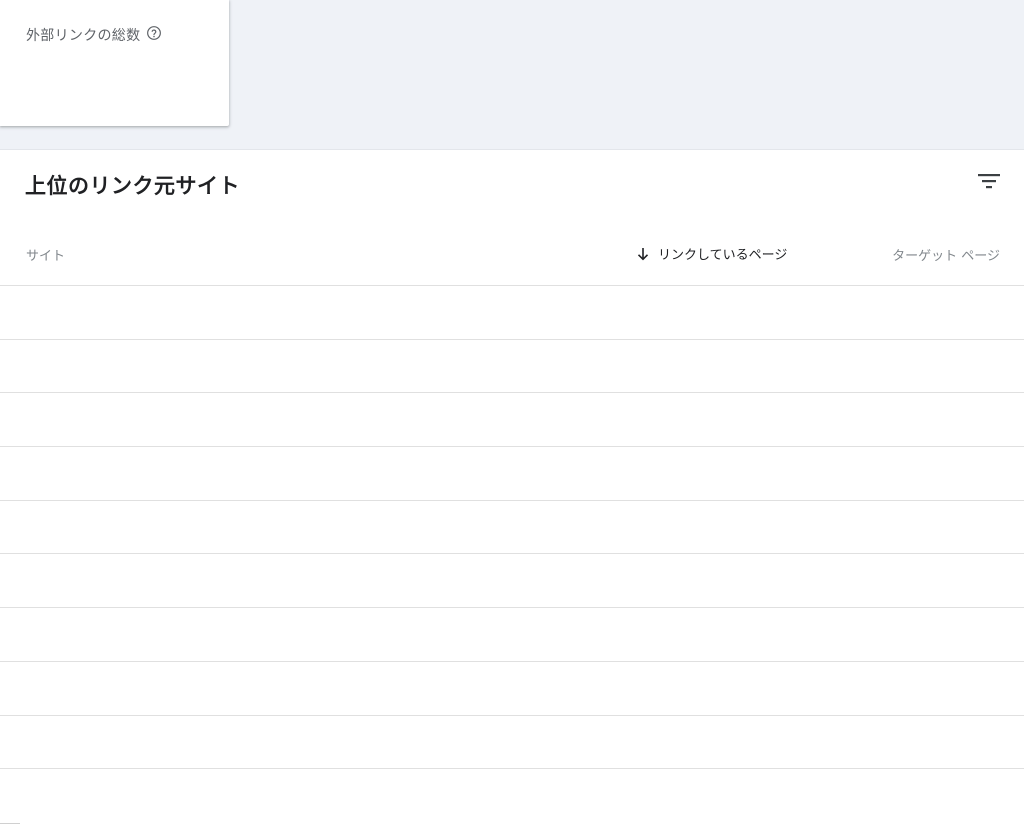 Image resolution: width=1024 pixels, height=824 pixels. I want to click on column-header-linking-pages-label: リンクしているページ, so click(723, 255).